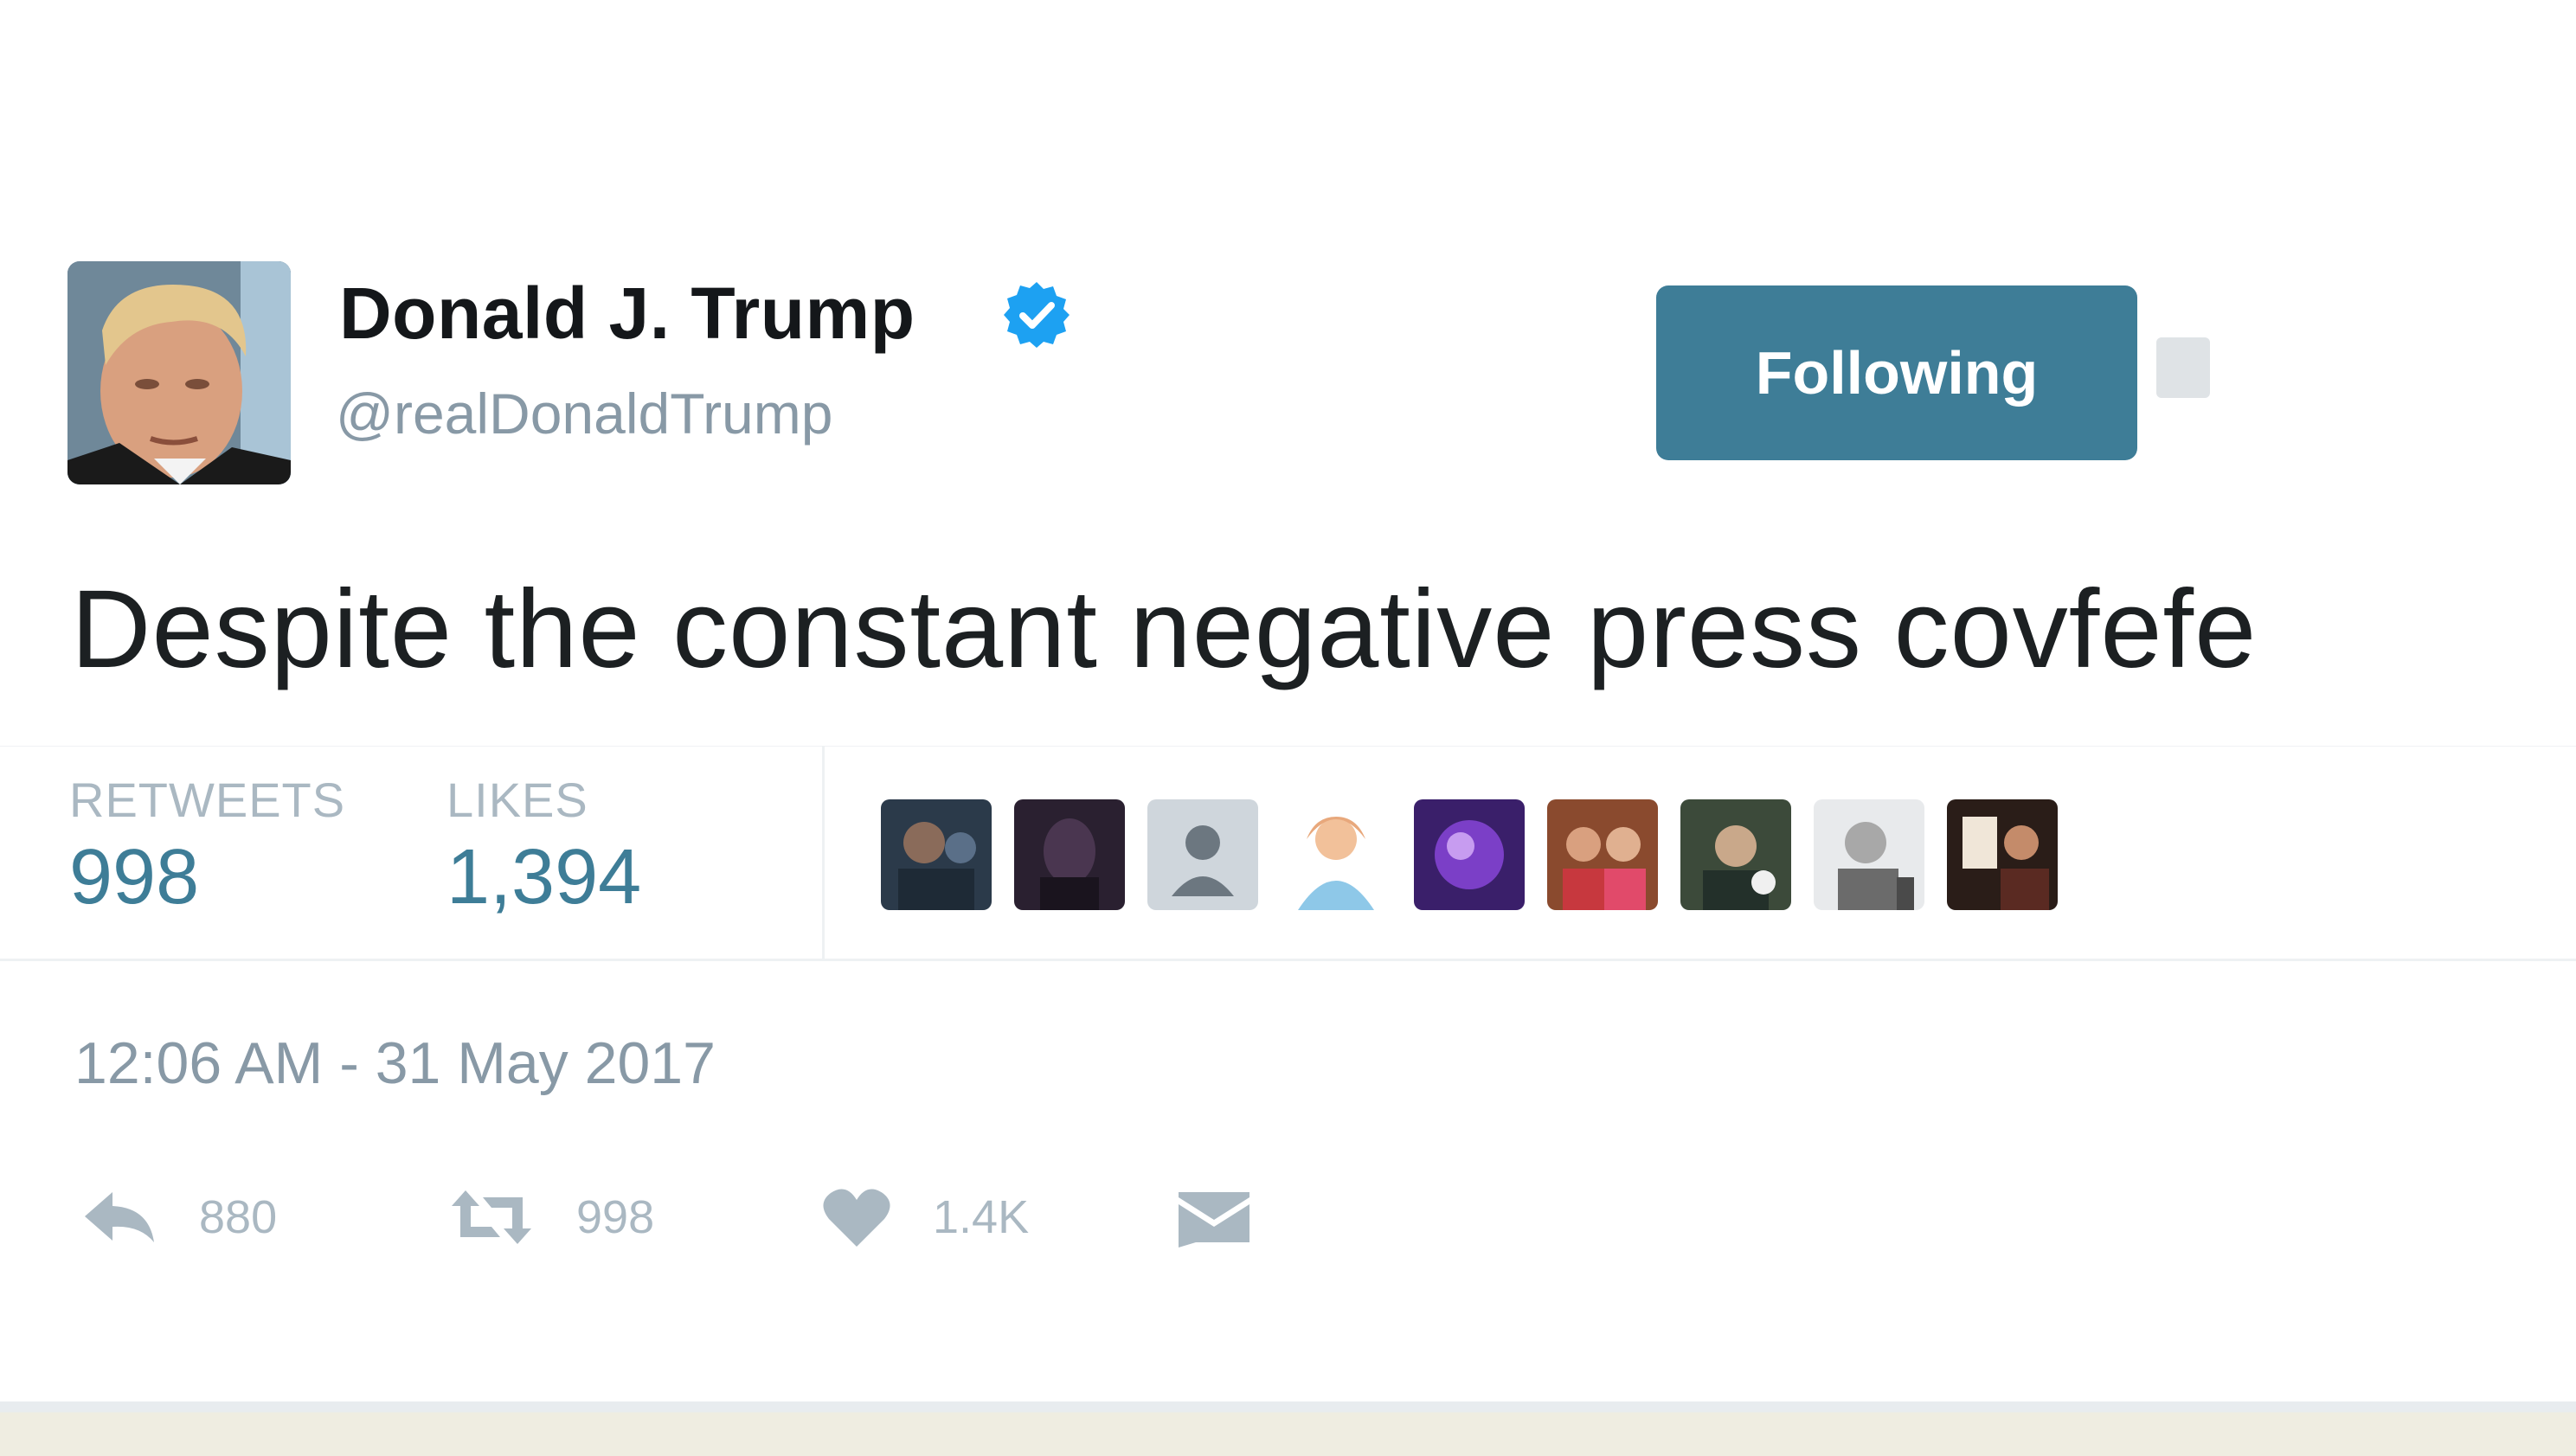  I want to click on retweets-stat: RETWEETS 998, so click(207, 847).